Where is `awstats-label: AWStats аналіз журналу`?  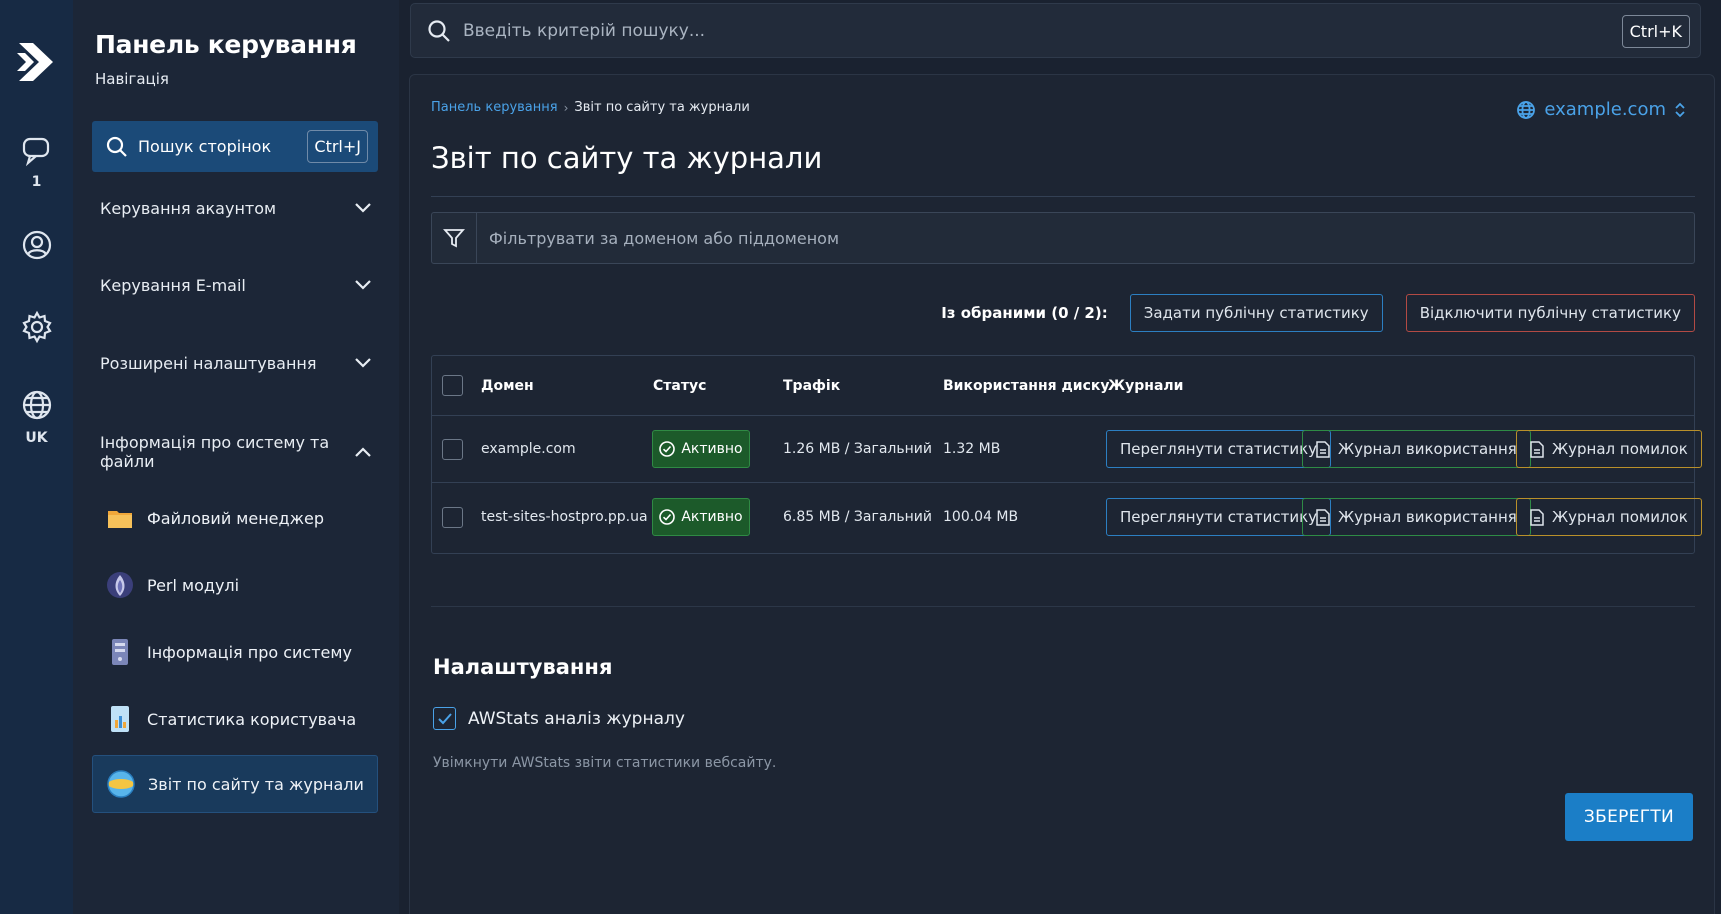 awstats-label: AWStats аналіз журналу is located at coordinates (576, 718).